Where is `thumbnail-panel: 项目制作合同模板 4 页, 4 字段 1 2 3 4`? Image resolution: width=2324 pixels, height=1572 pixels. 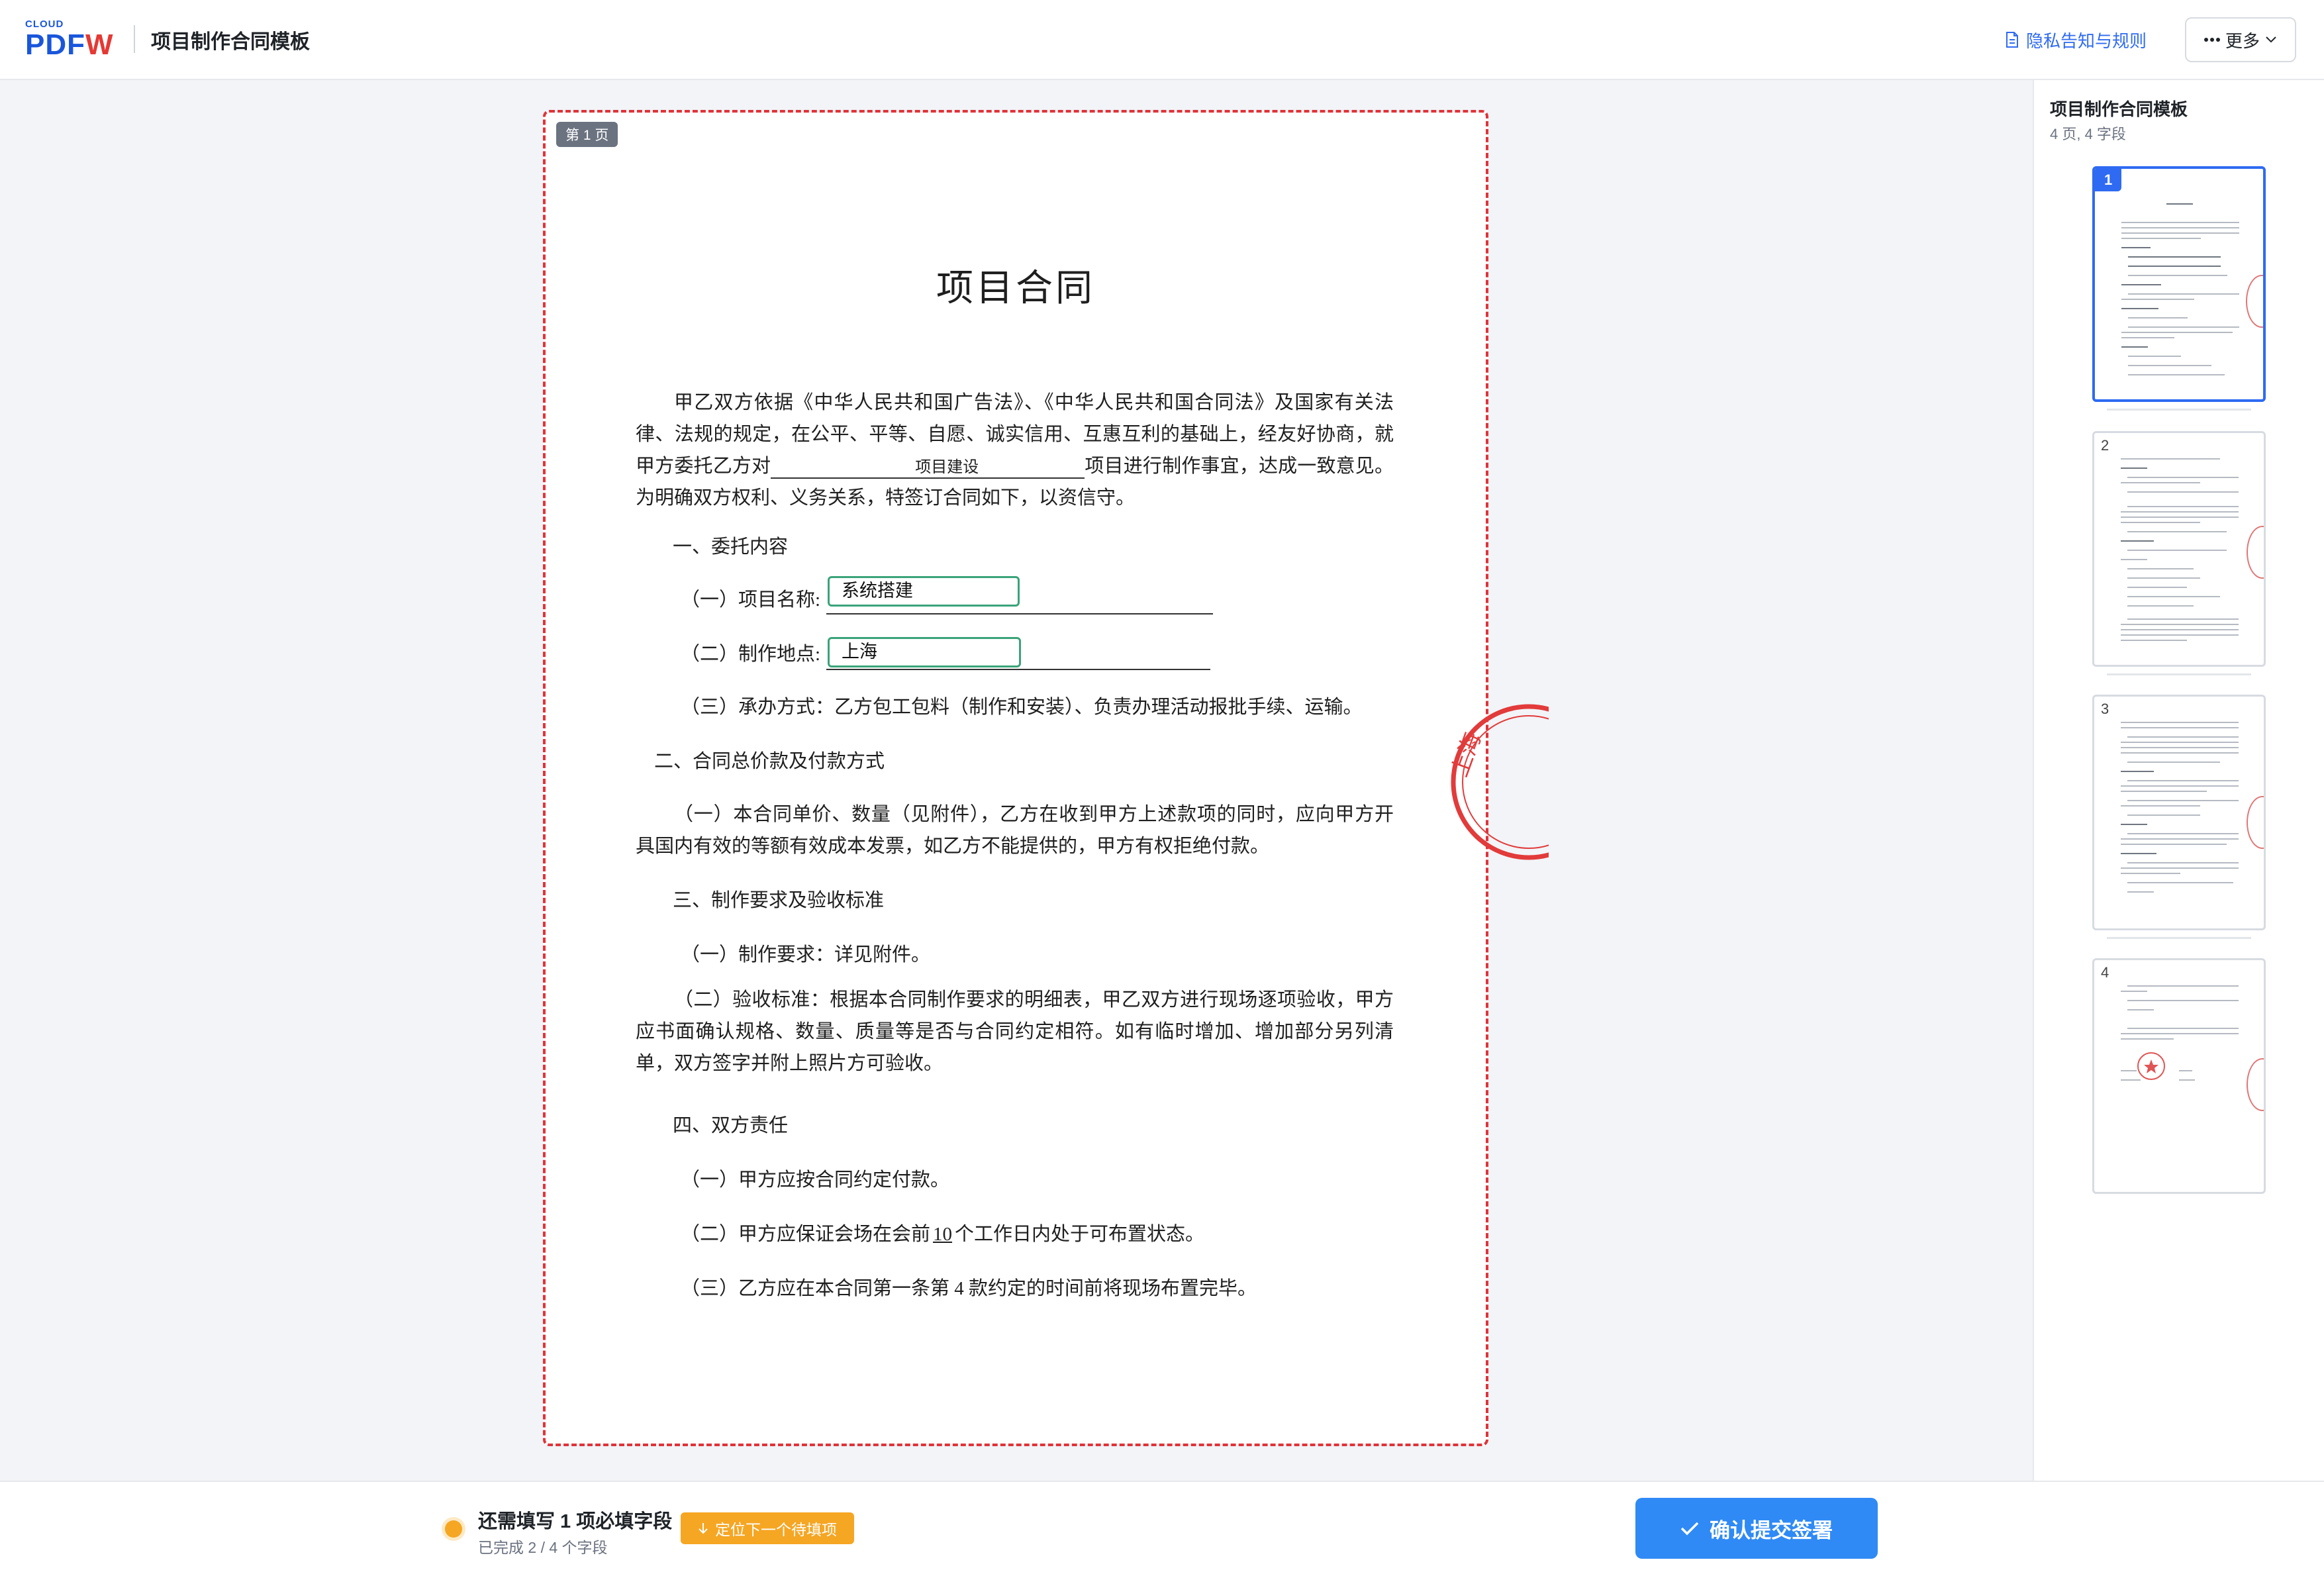
thumbnail-panel: 项目制作合同模板 4 页, 4 字段 1 2 3 4 is located at coordinates (2178, 781).